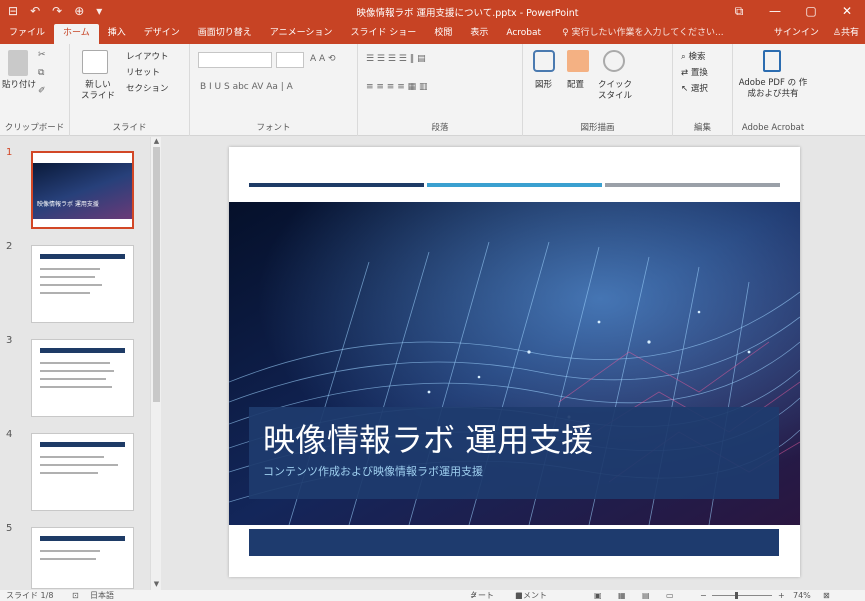 The height and width of the screenshot is (601, 865). I want to click on close-icon: ✕, so click(847, 11).